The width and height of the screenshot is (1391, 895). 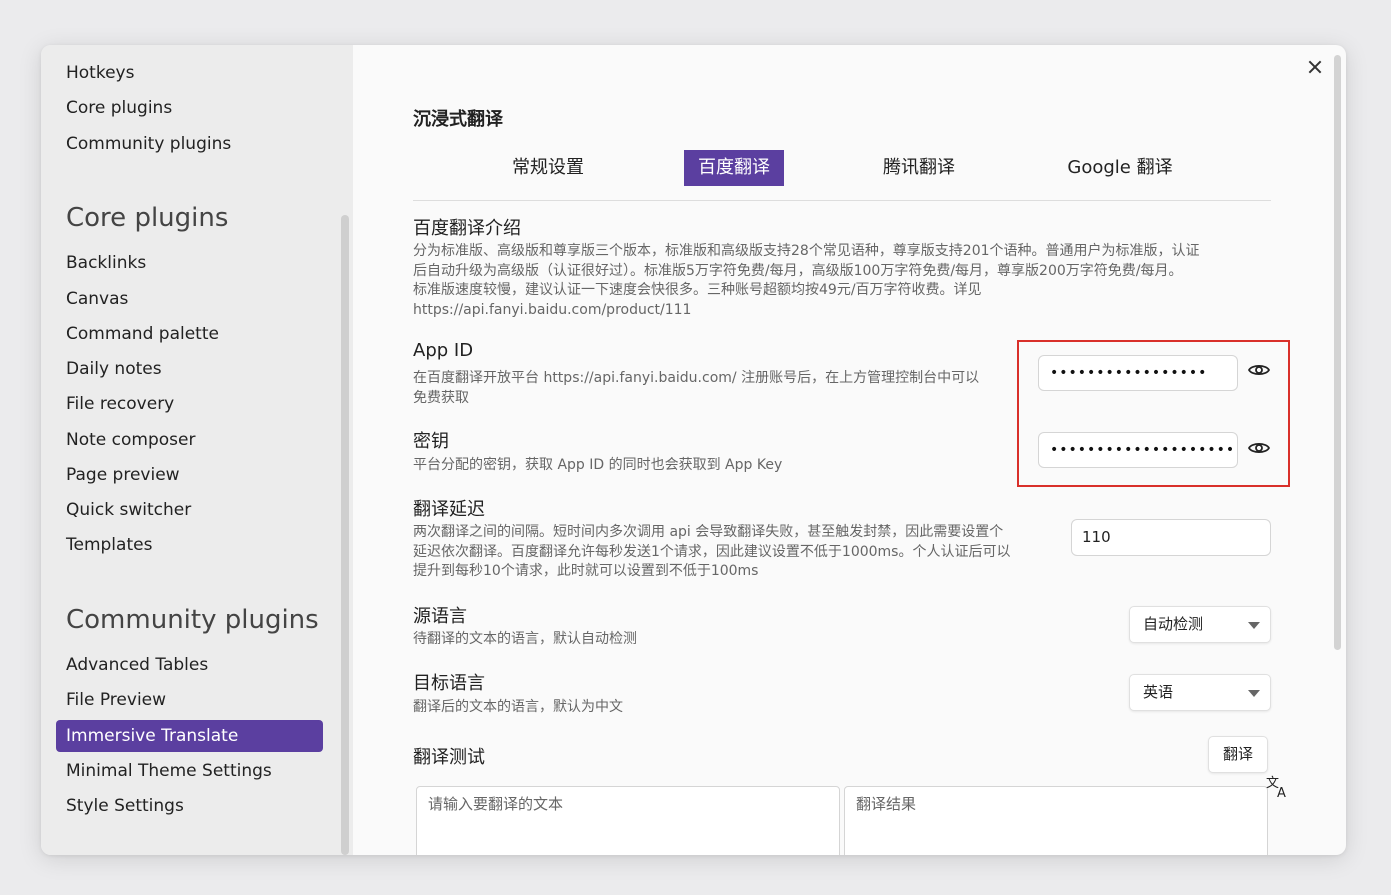 What do you see at coordinates (628, 820) in the screenshot?
I see `source-text-input: 请输入要翻译的文本` at bounding box center [628, 820].